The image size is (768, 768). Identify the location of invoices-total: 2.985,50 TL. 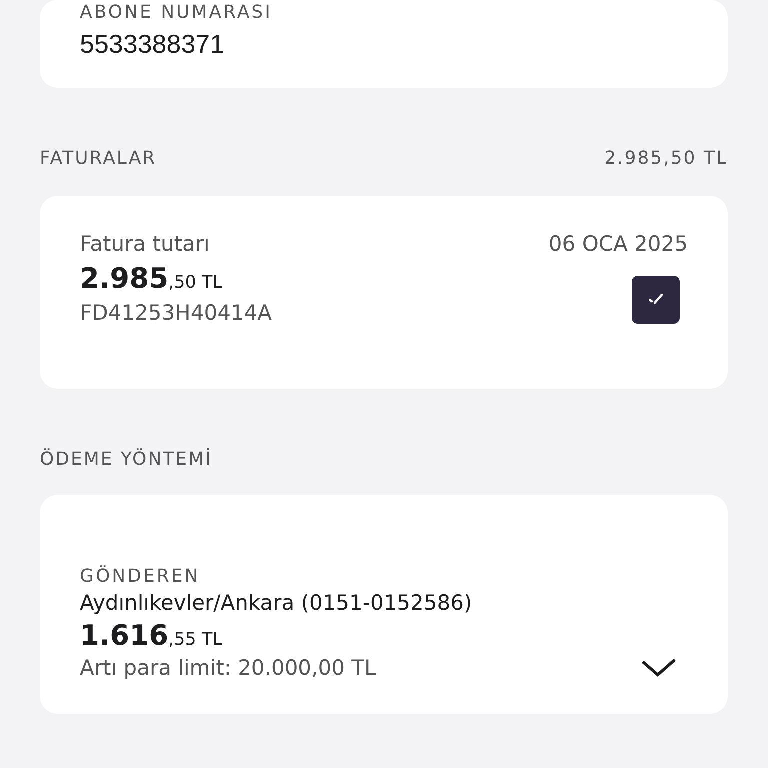
(666, 158).